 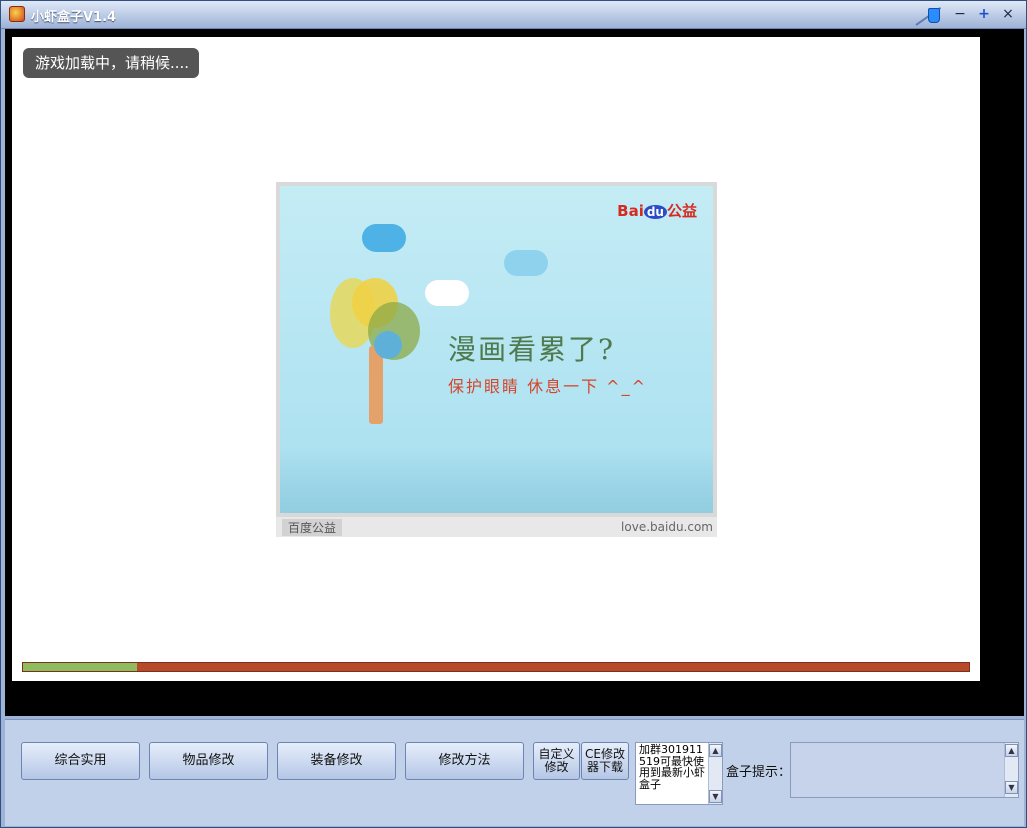 What do you see at coordinates (336, 761) in the screenshot?
I see `equipment-modify-button: 装备修改` at bounding box center [336, 761].